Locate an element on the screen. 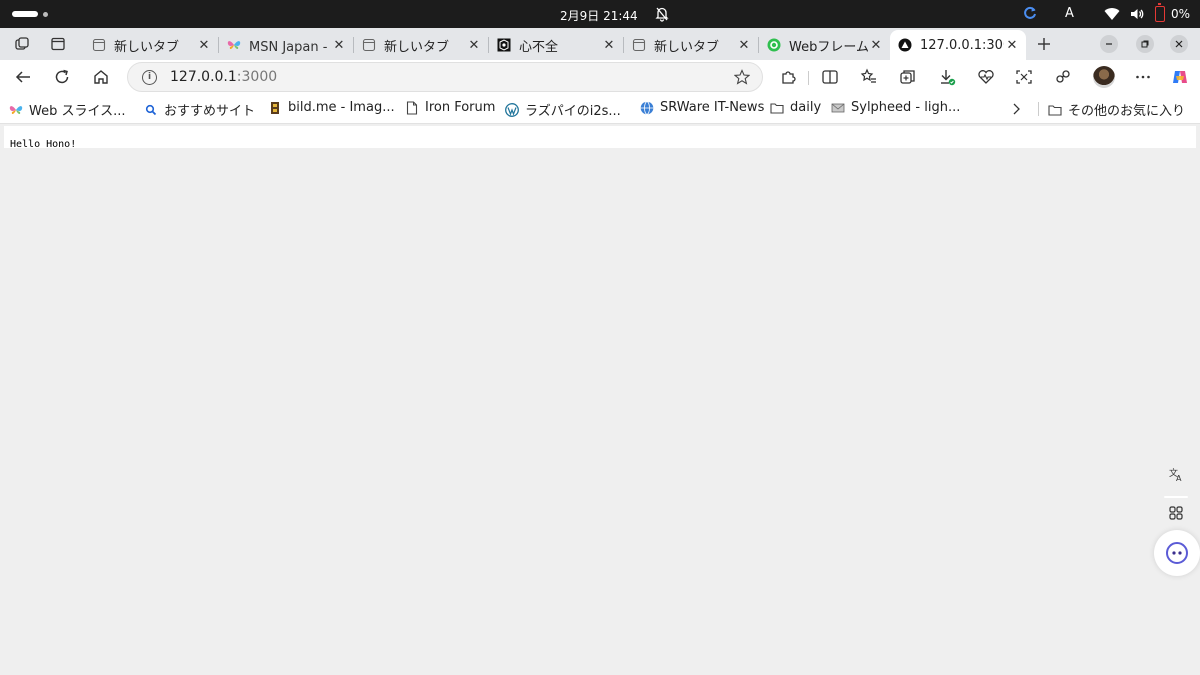  url-text: 127.0.0.1:3000 is located at coordinates (223, 77).